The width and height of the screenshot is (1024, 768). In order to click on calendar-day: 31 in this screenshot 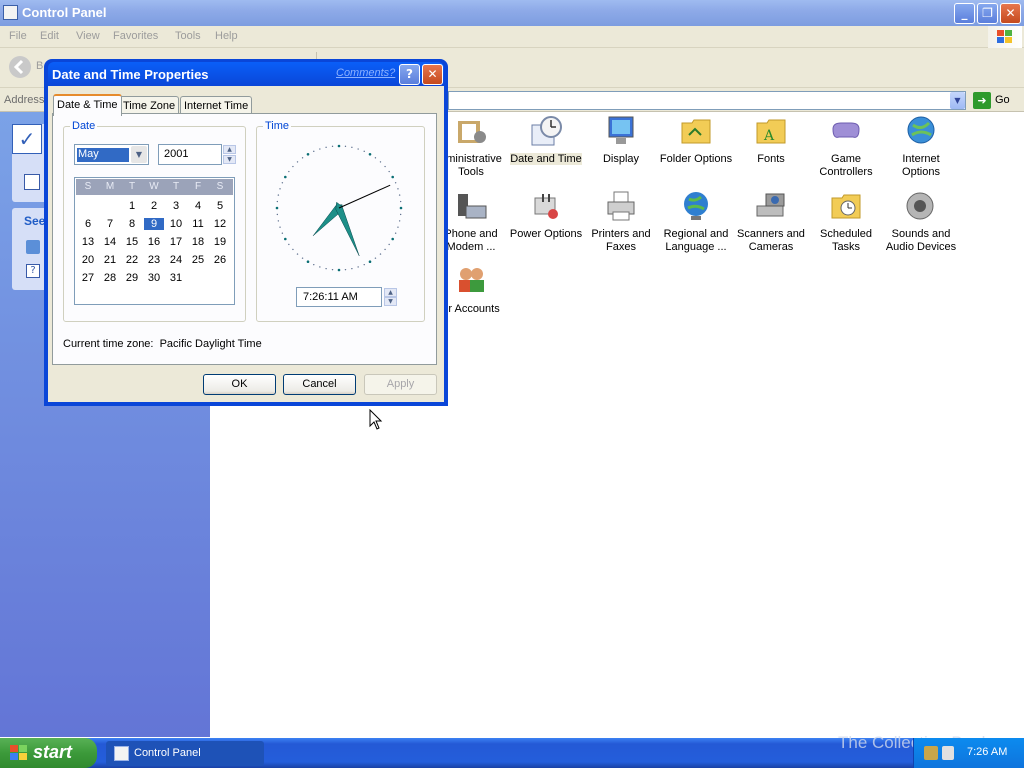, I will do `click(176, 278)`.